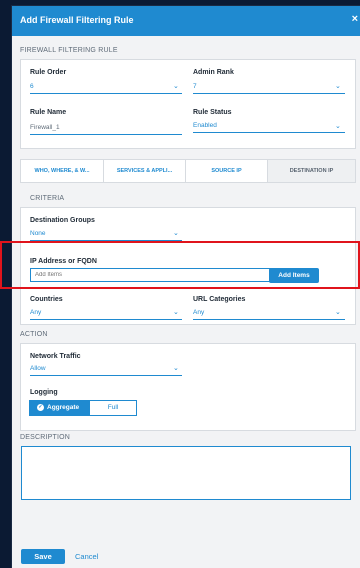 The width and height of the screenshot is (360, 568). What do you see at coordinates (48, 112) in the screenshot?
I see `rule-name-label: Rule Name` at bounding box center [48, 112].